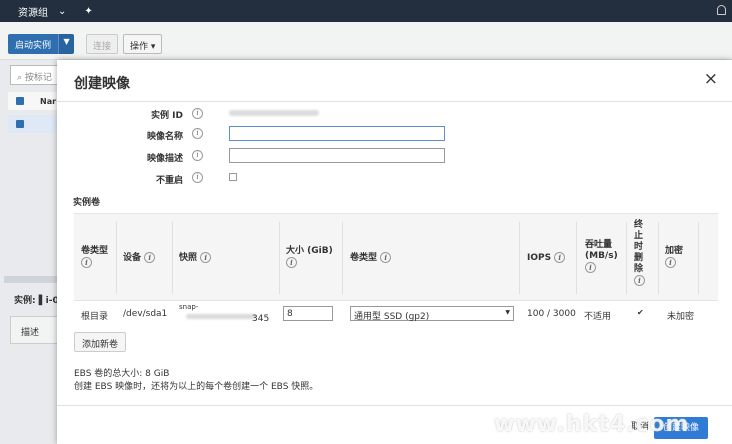 The height and width of the screenshot is (444, 732). What do you see at coordinates (33, 44) in the screenshot?
I see `launch-instance-label: 启动实例` at bounding box center [33, 44].